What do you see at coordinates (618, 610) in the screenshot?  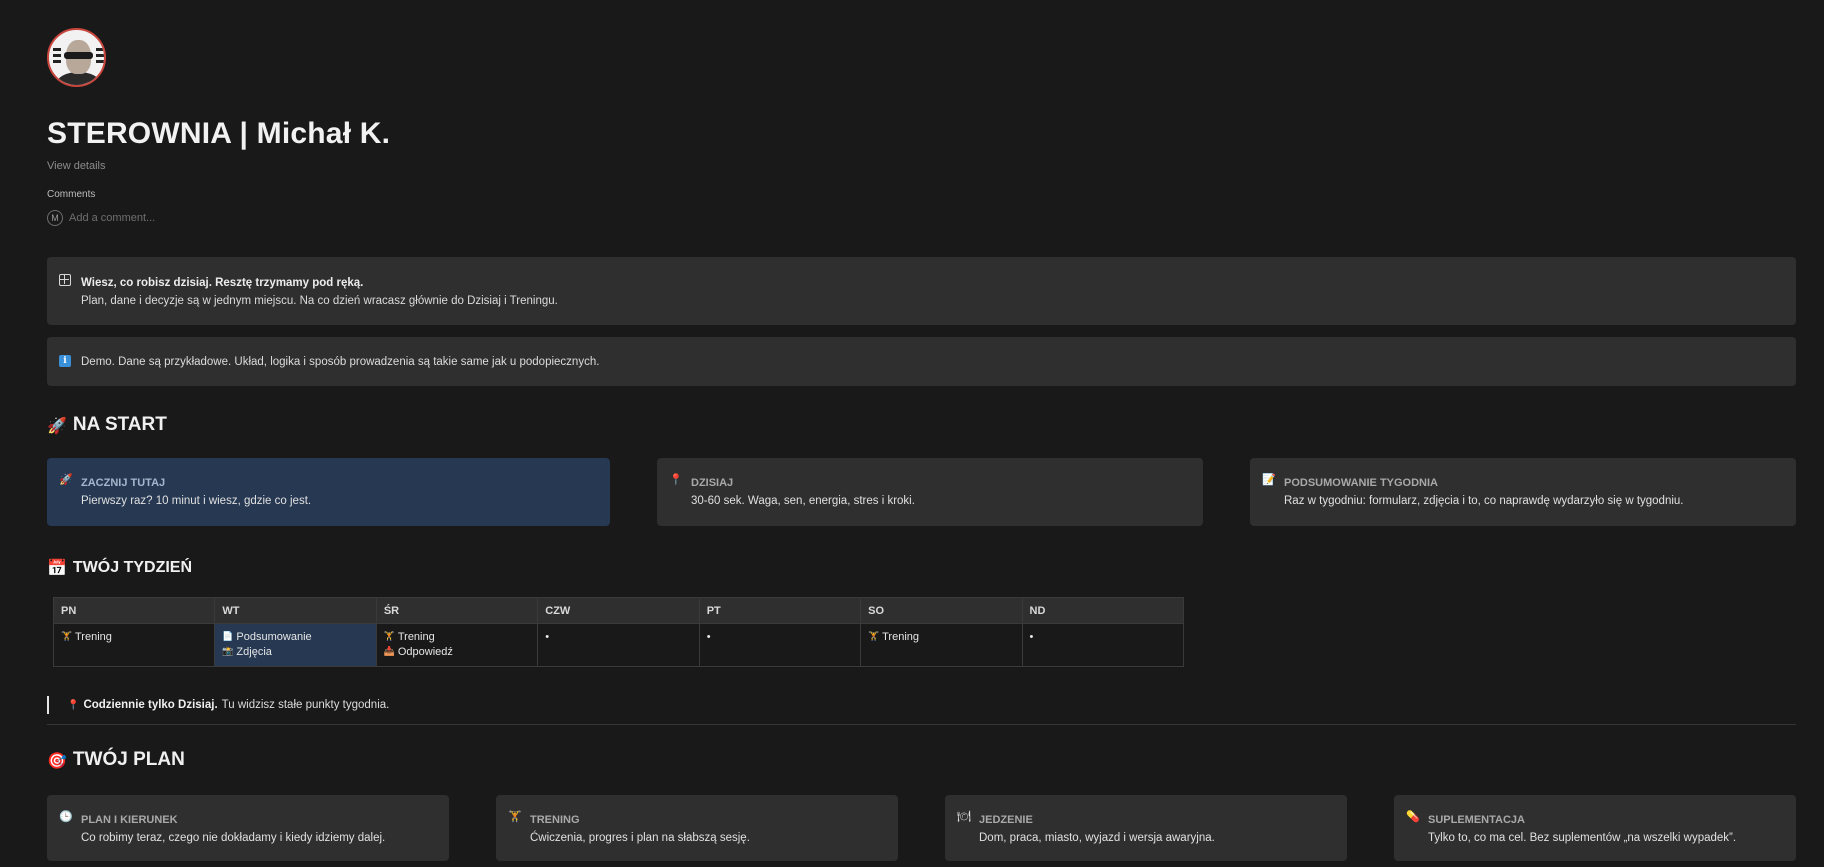 I see `day-header: CZW` at bounding box center [618, 610].